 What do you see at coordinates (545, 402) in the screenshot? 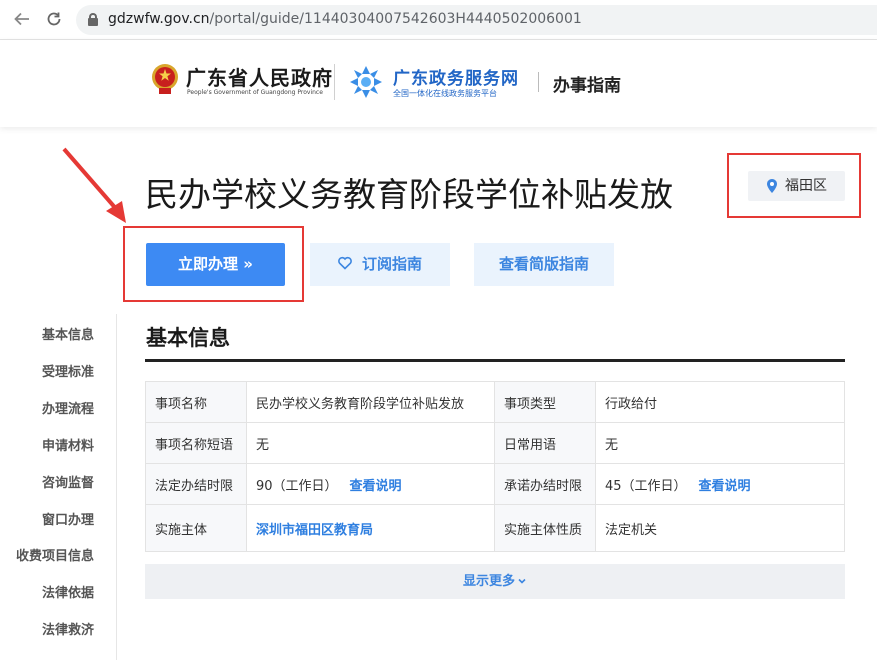
I see `cell-label: 事项类型` at bounding box center [545, 402].